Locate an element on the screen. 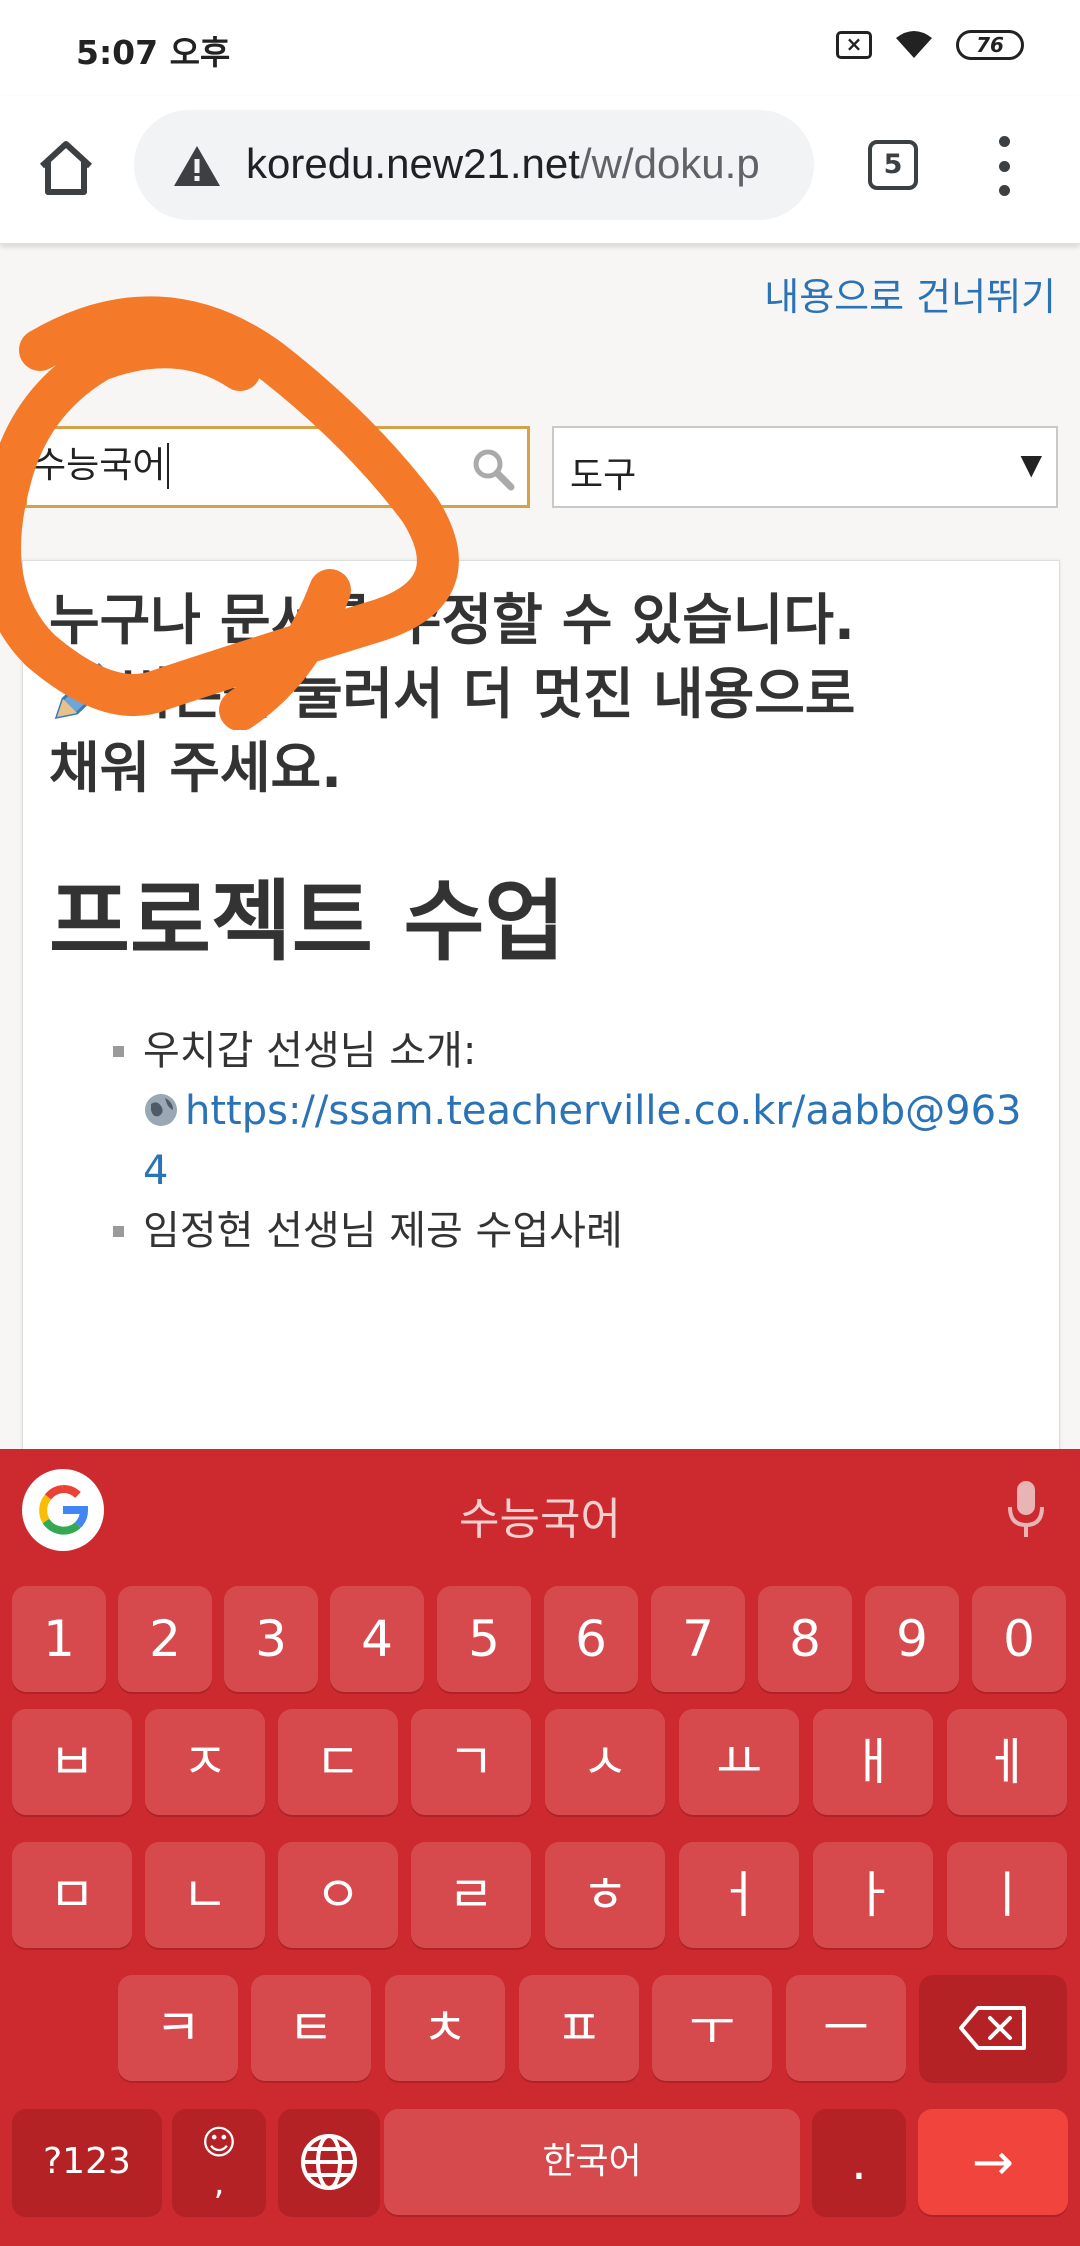 The width and height of the screenshot is (1080, 2246). keyboard-row-numbers: 1 2 3 4 5 6 7 8 9 0 is located at coordinates (540, 1639).